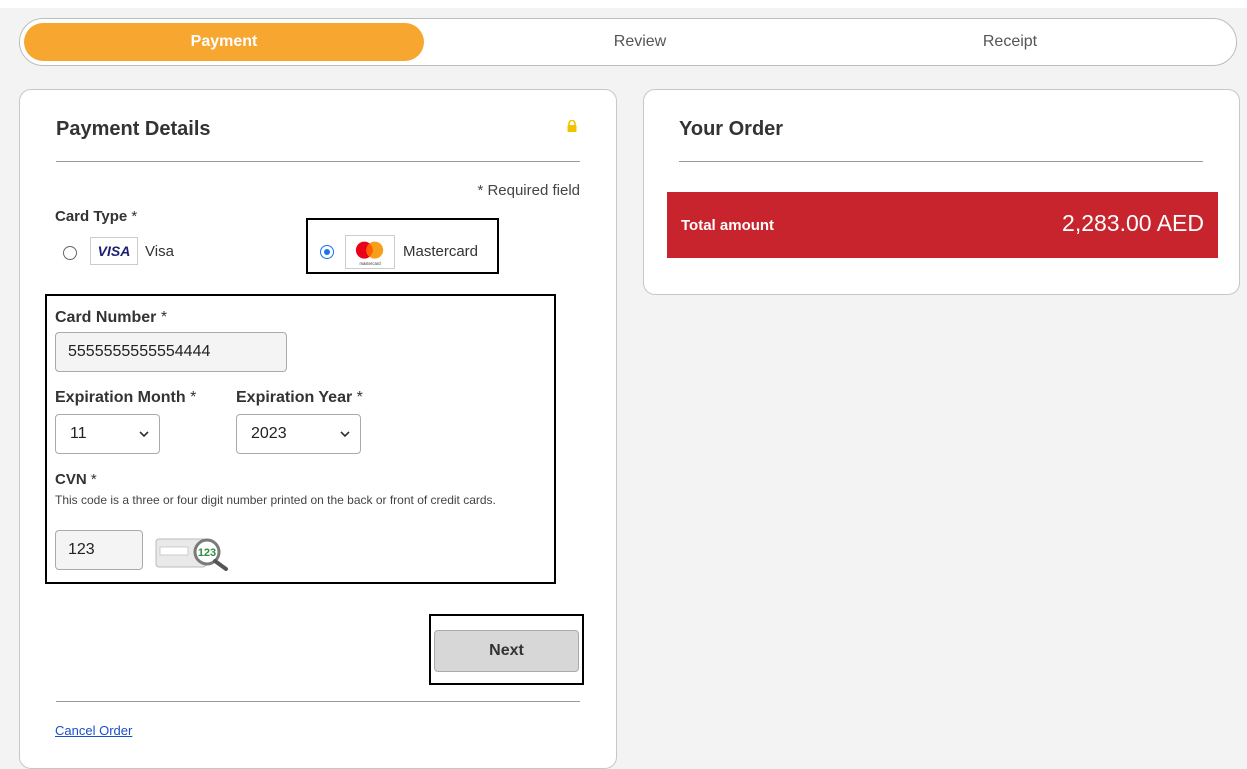 The height and width of the screenshot is (769, 1247). Describe the element at coordinates (224, 42) in the screenshot. I see `step-payment: Payment` at that location.